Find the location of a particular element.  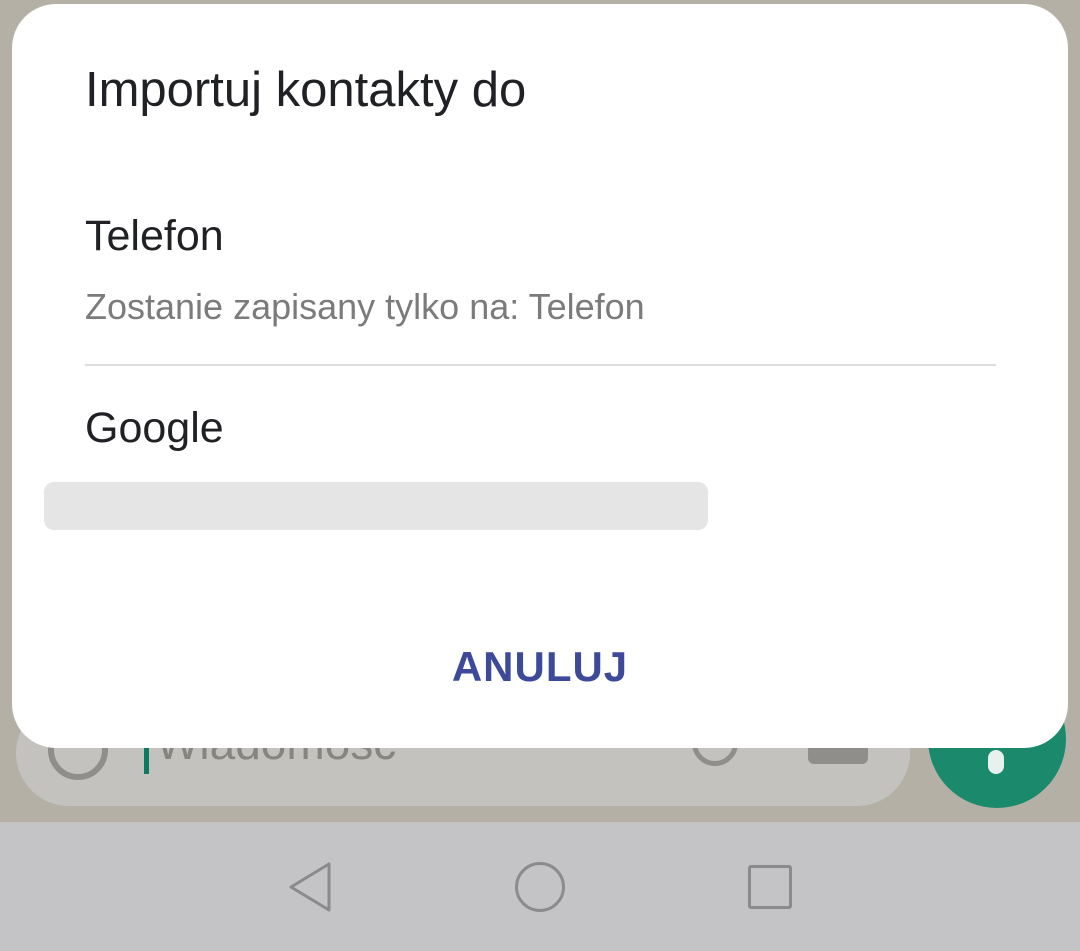

navigation-bar is located at coordinates (540, 886).